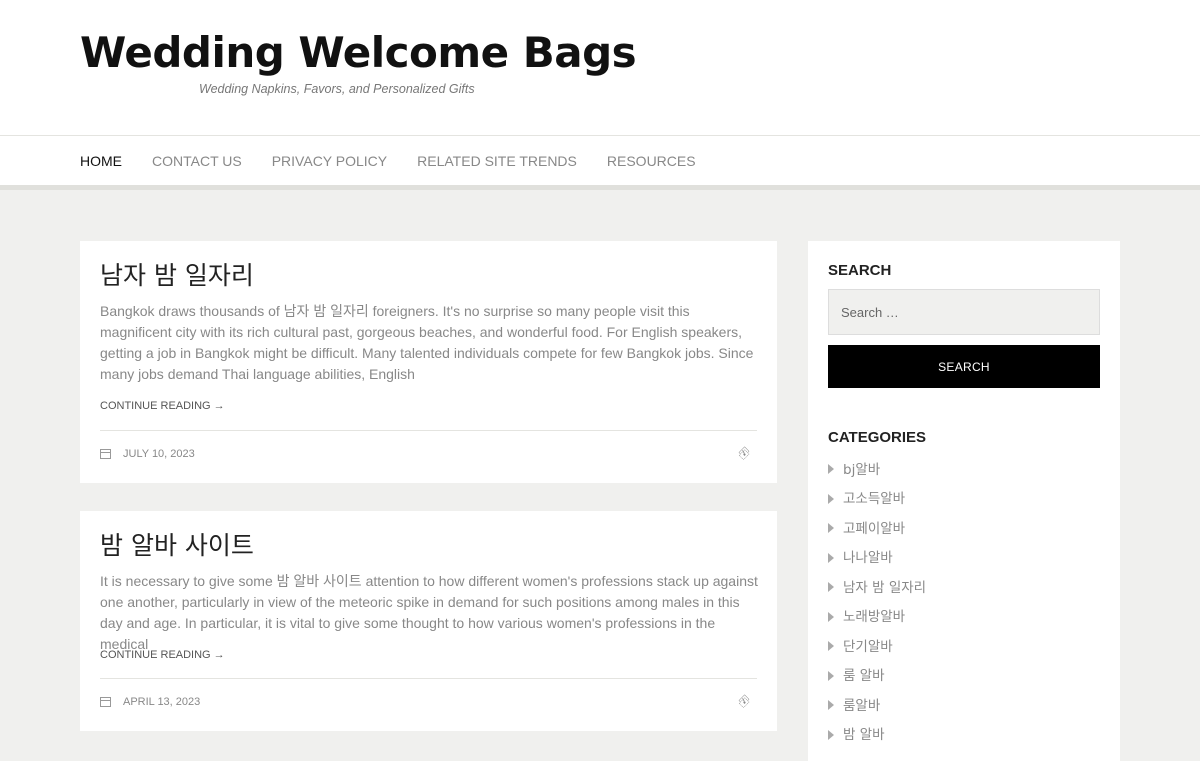  Describe the element at coordinates (329, 161) in the screenshot. I see `nav-item-privacy-policy: PRIVACY POLICY` at that location.